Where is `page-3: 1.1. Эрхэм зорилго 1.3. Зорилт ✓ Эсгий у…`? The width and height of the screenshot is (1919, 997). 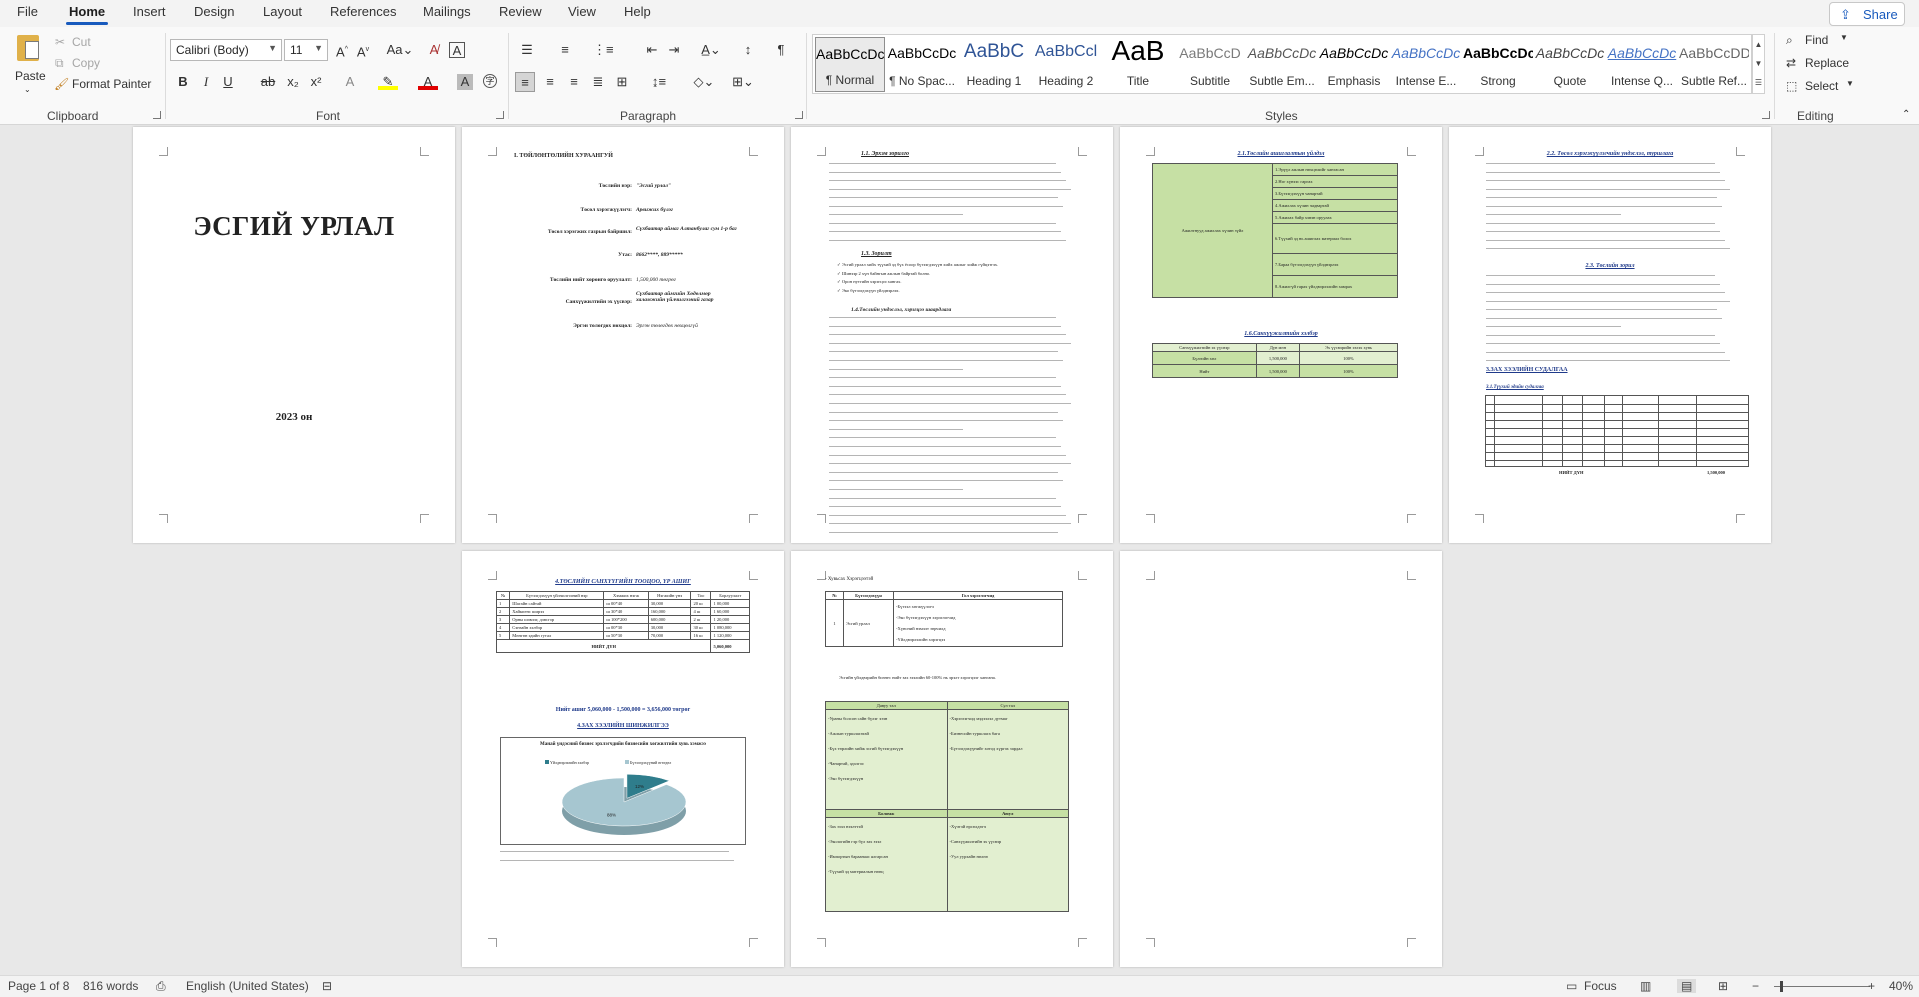 page-3: 1.1. Эрхэм зорилго 1.3. Зорилт ✓ Эсгий у… is located at coordinates (952, 335).